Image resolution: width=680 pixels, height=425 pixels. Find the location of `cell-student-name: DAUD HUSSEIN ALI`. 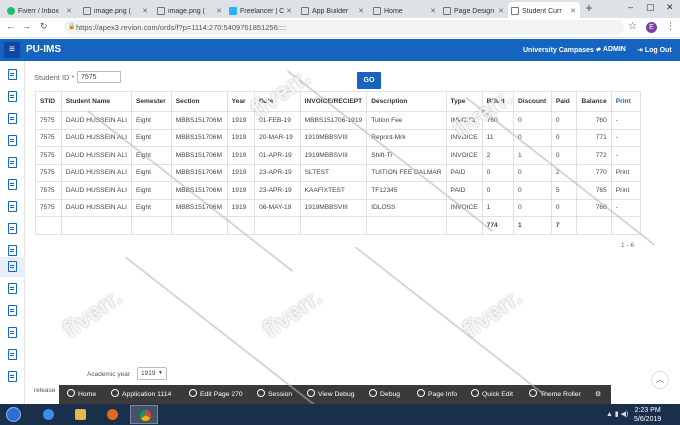

cell-student-name: DAUD HUSSEIN ALI is located at coordinates (96, 172).